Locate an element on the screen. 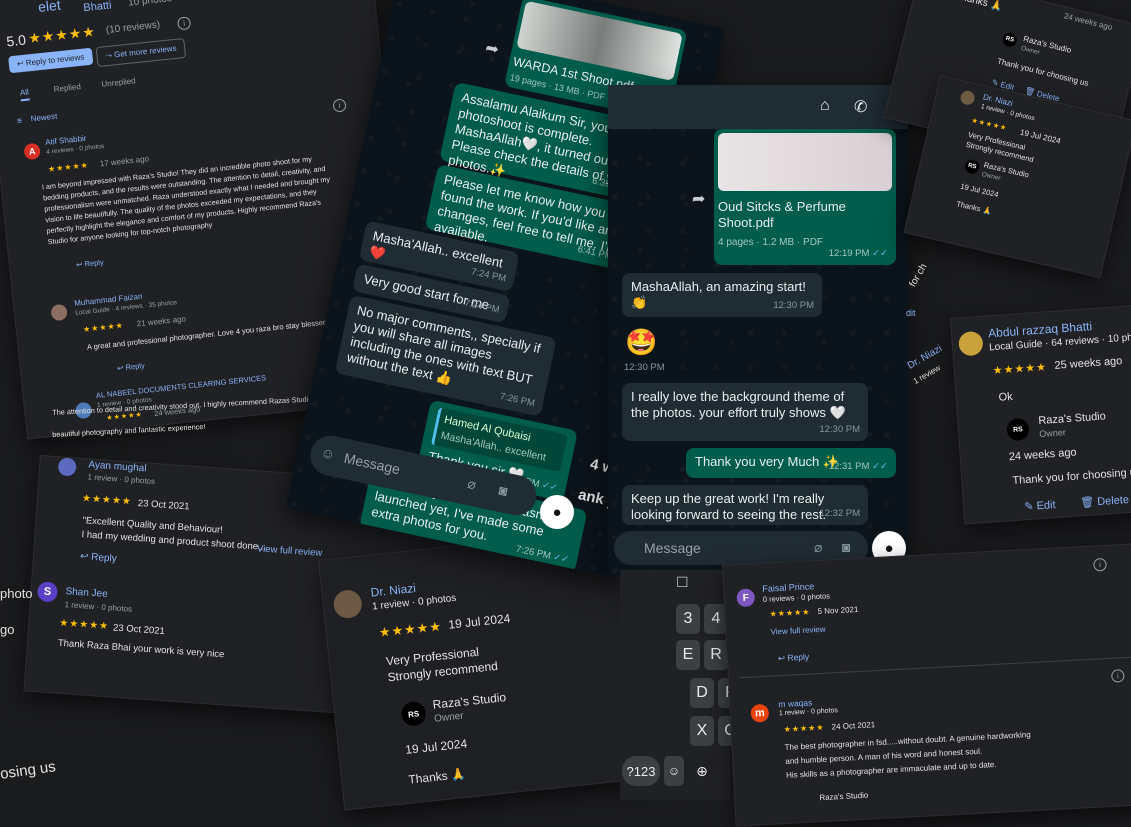 The width and height of the screenshot is (1131, 827). mic-button: ● is located at coordinates (557, 512).